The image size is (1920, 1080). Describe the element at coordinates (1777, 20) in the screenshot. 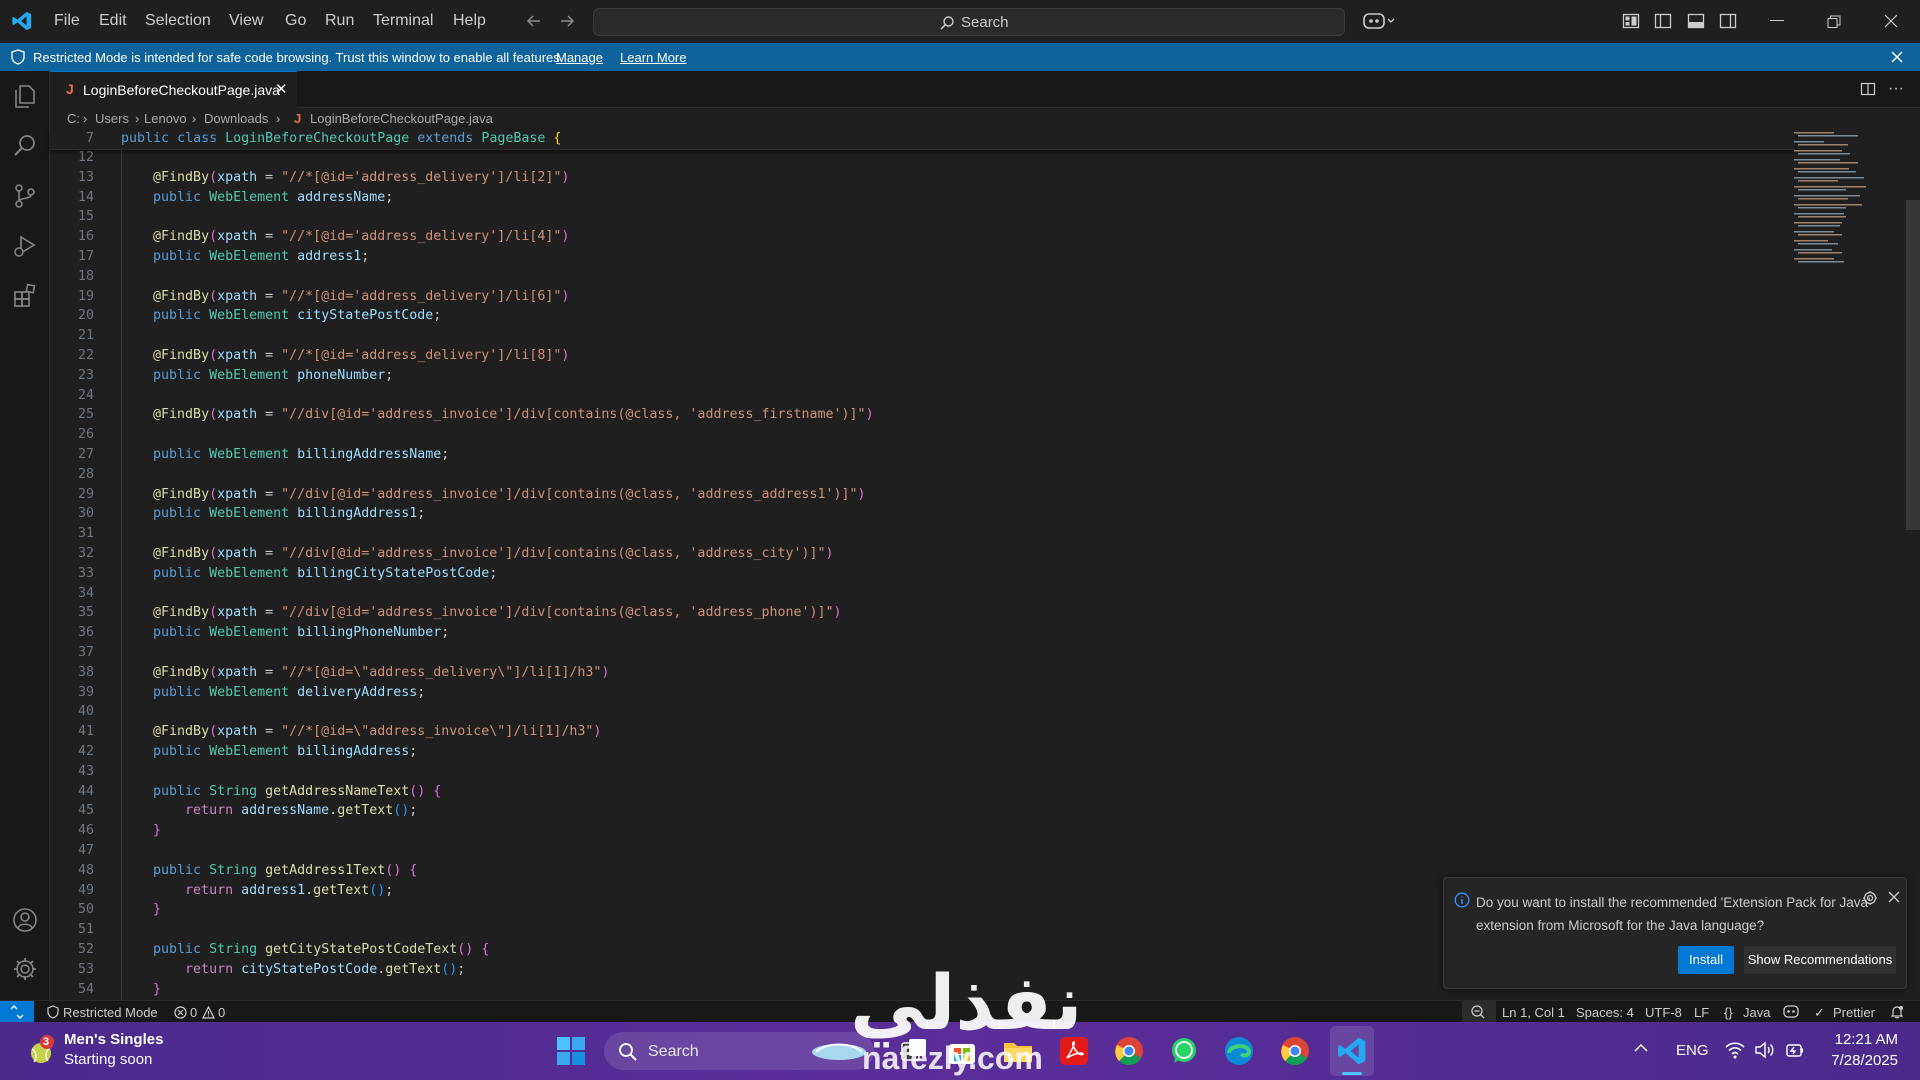

I see `minimize-icon` at that location.